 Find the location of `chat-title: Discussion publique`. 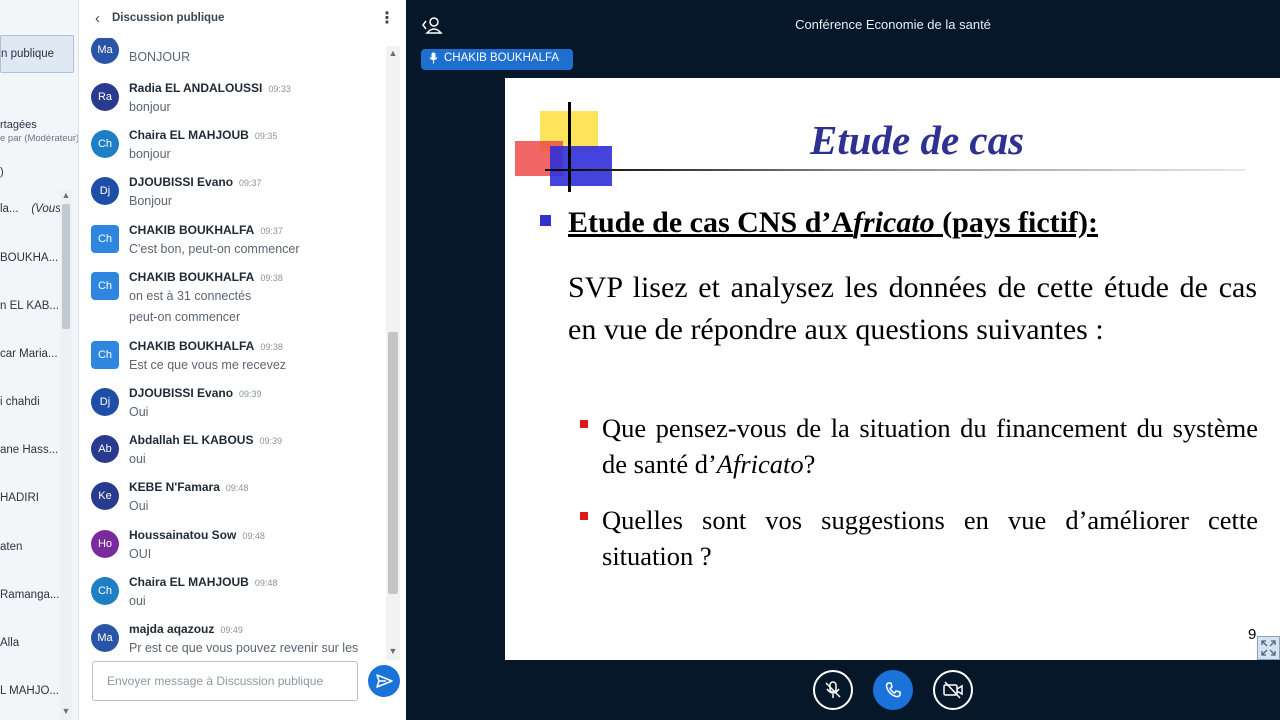

chat-title: Discussion publique is located at coordinates (168, 18).